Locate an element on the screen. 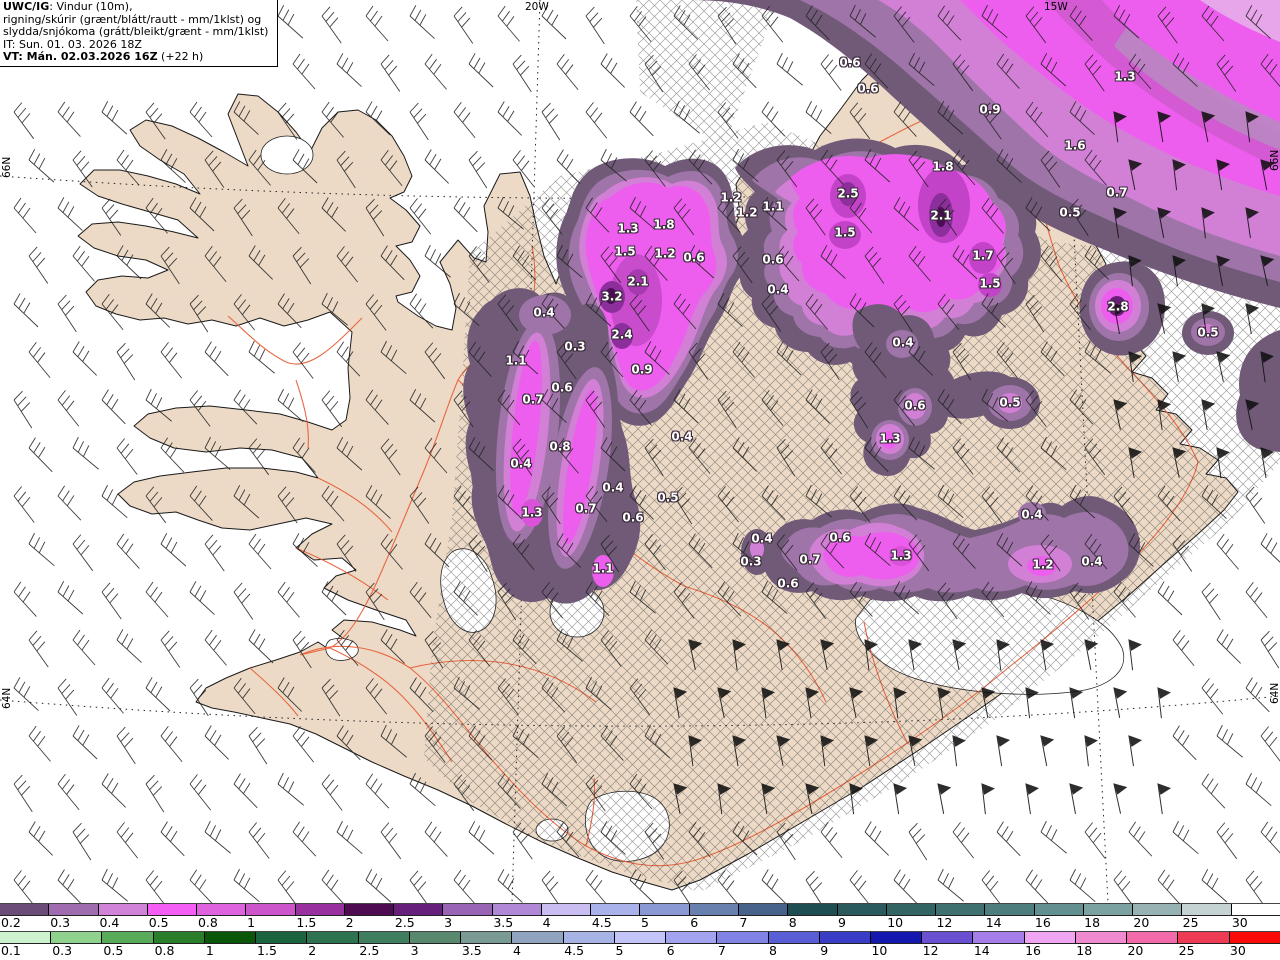 The height and width of the screenshot is (960, 1280). graticule-label: 64N is located at coordinates (1274, 693).